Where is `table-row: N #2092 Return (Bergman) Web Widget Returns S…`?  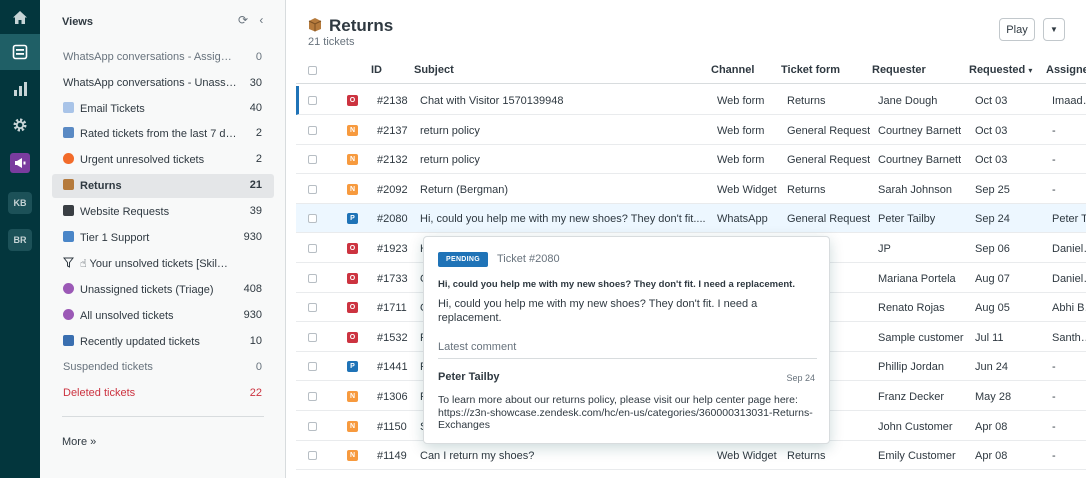 table-row: N #2092 Return (Bergman) Web Widget Returns S… is located at coordinates (691, 189).